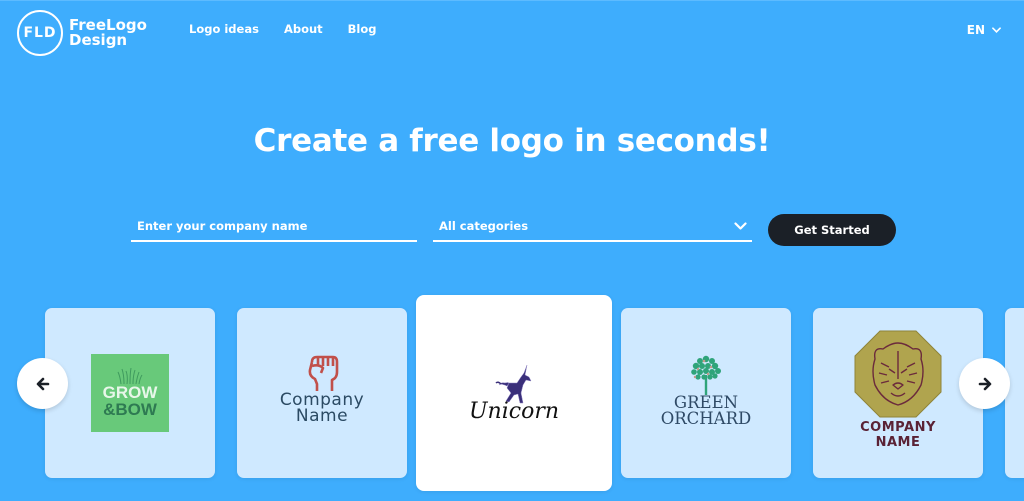 The image size is (1024, 501). What do you see at coordinates (592, 228) in the screenshot?
I see `category-select: All categories` at bounding box center [592, 228].